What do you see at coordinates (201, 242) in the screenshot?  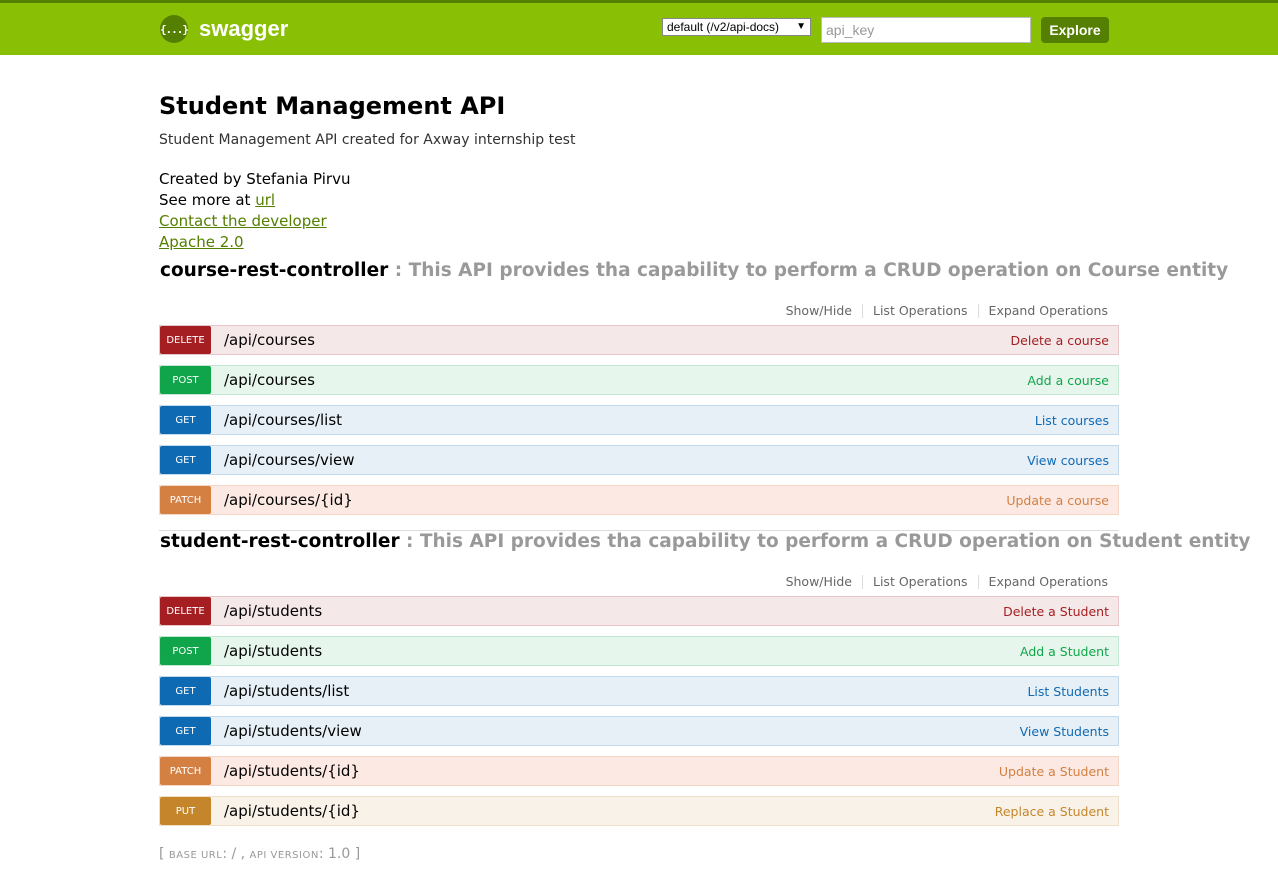 I see `license-link: Apache 2.0` at bounding box center [201, 242].